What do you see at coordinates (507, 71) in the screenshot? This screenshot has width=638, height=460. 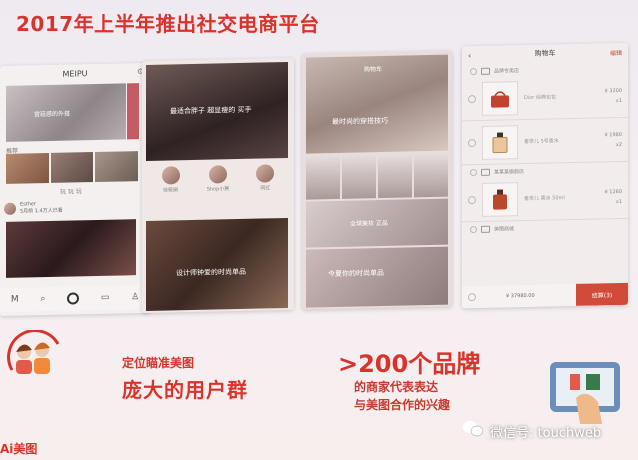 I see `seller-name: 品牌专卖店` at bounding box center [507, 71].